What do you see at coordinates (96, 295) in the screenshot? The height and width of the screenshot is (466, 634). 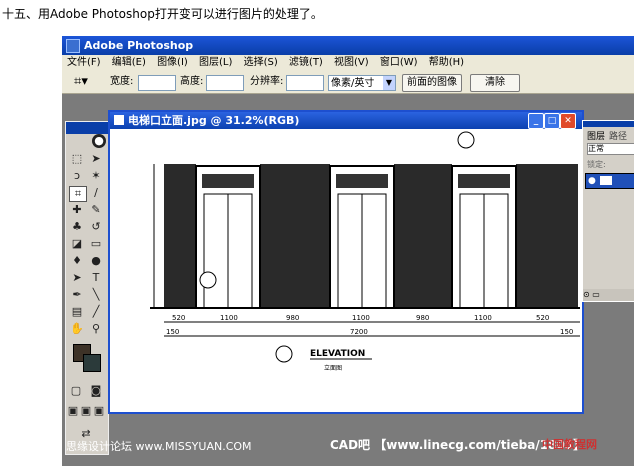 I see `line-tool-icon: ╲` at bounding box center [96, 295].